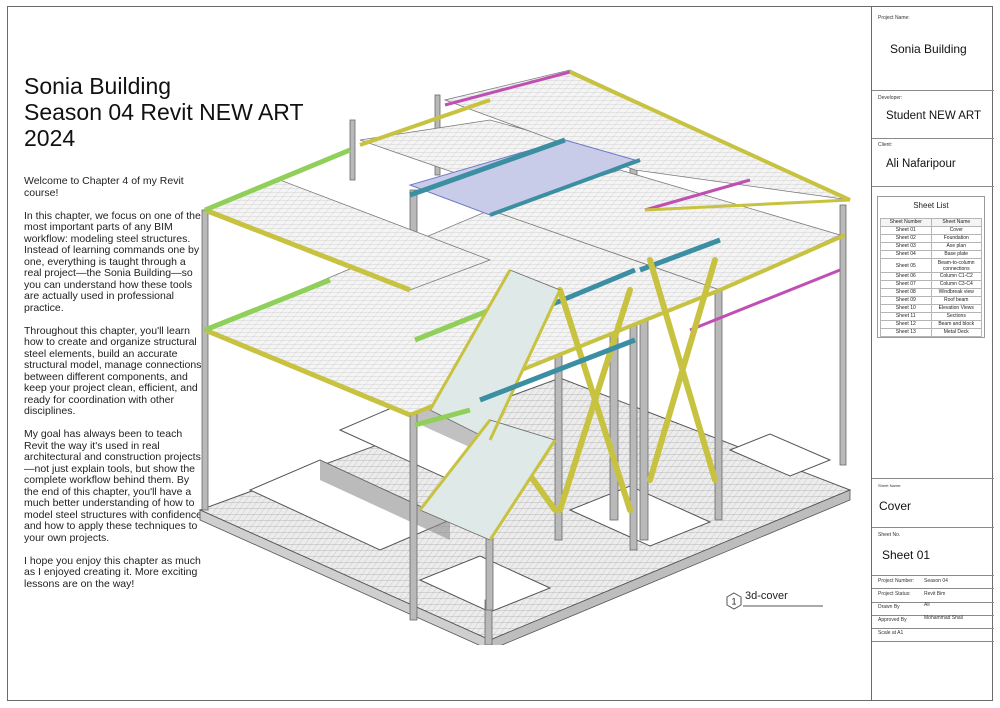  What do you see at coordinates (783, 606) in the screenshot?
I see `view-underline` at bounding box center [783, 606].